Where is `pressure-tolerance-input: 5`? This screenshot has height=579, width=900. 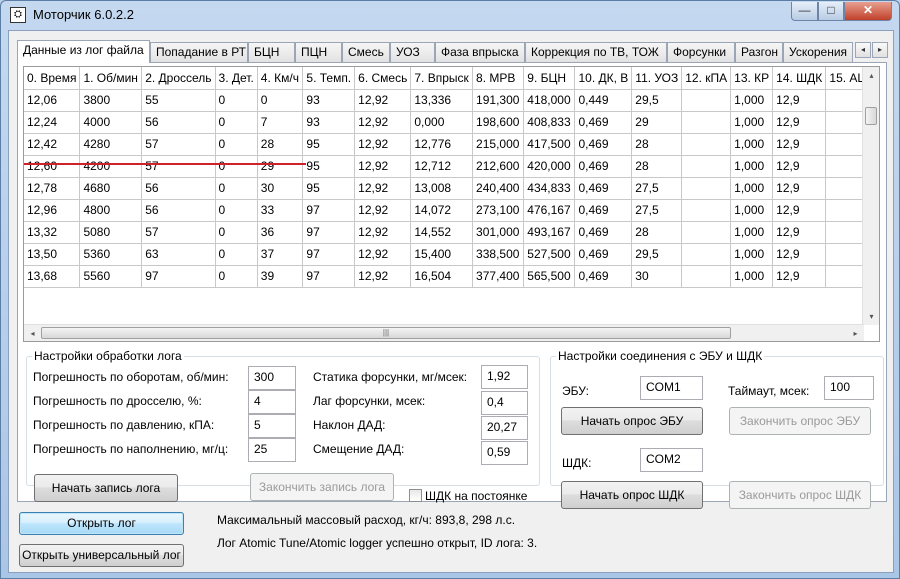
pressure-tolerance-input: 5 is located at coordinates (272, 426).